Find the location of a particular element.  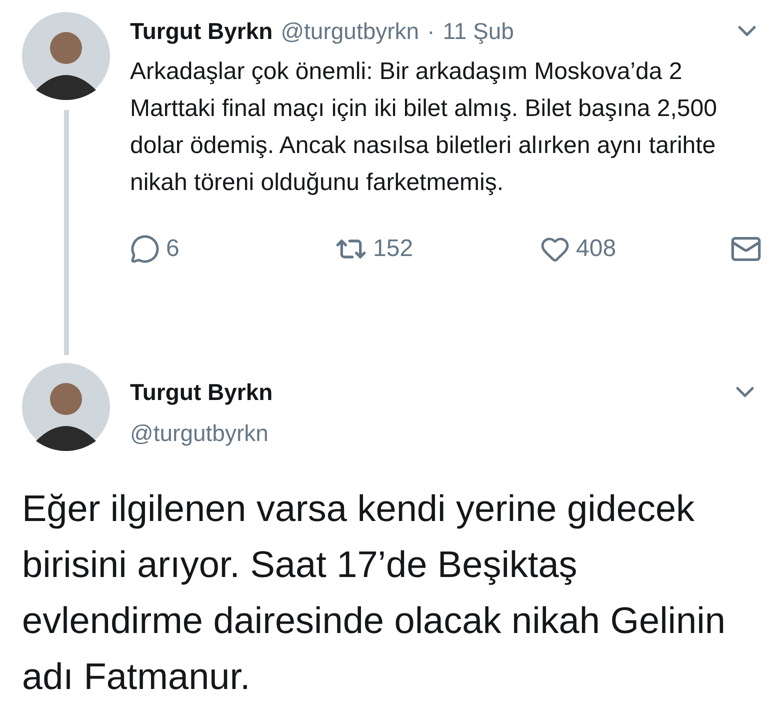

tweet-date: 11 Şub is located at coordinates (478, 31).